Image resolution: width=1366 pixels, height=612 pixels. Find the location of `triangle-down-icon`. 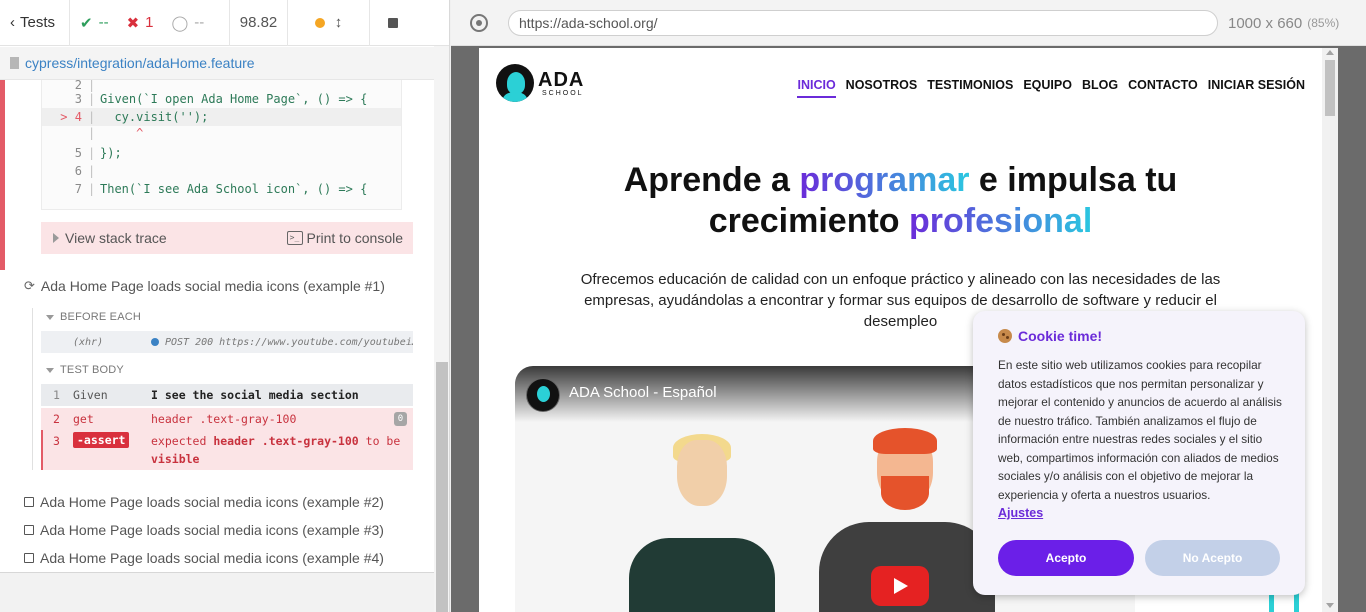

triangle-down-icon is located at coordinates (50, 370).